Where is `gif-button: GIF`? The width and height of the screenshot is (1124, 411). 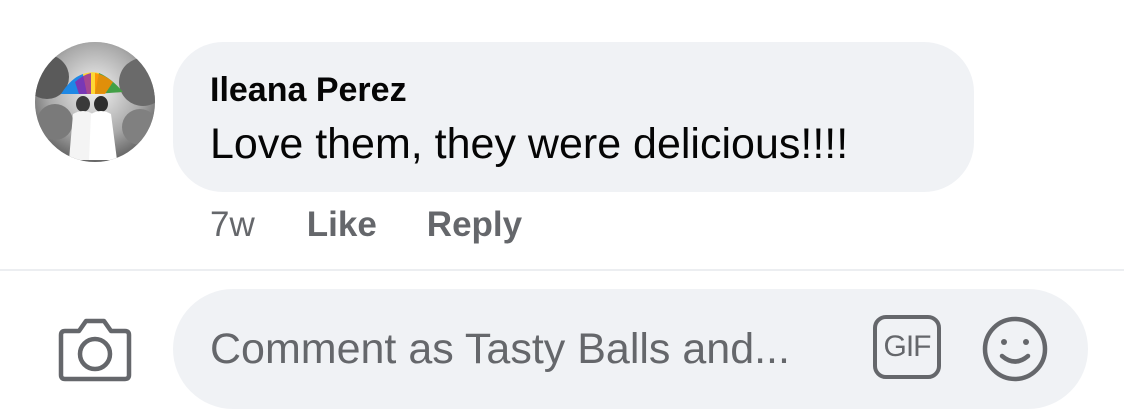 gif-button: GIF is located at coordinates (907, 347).